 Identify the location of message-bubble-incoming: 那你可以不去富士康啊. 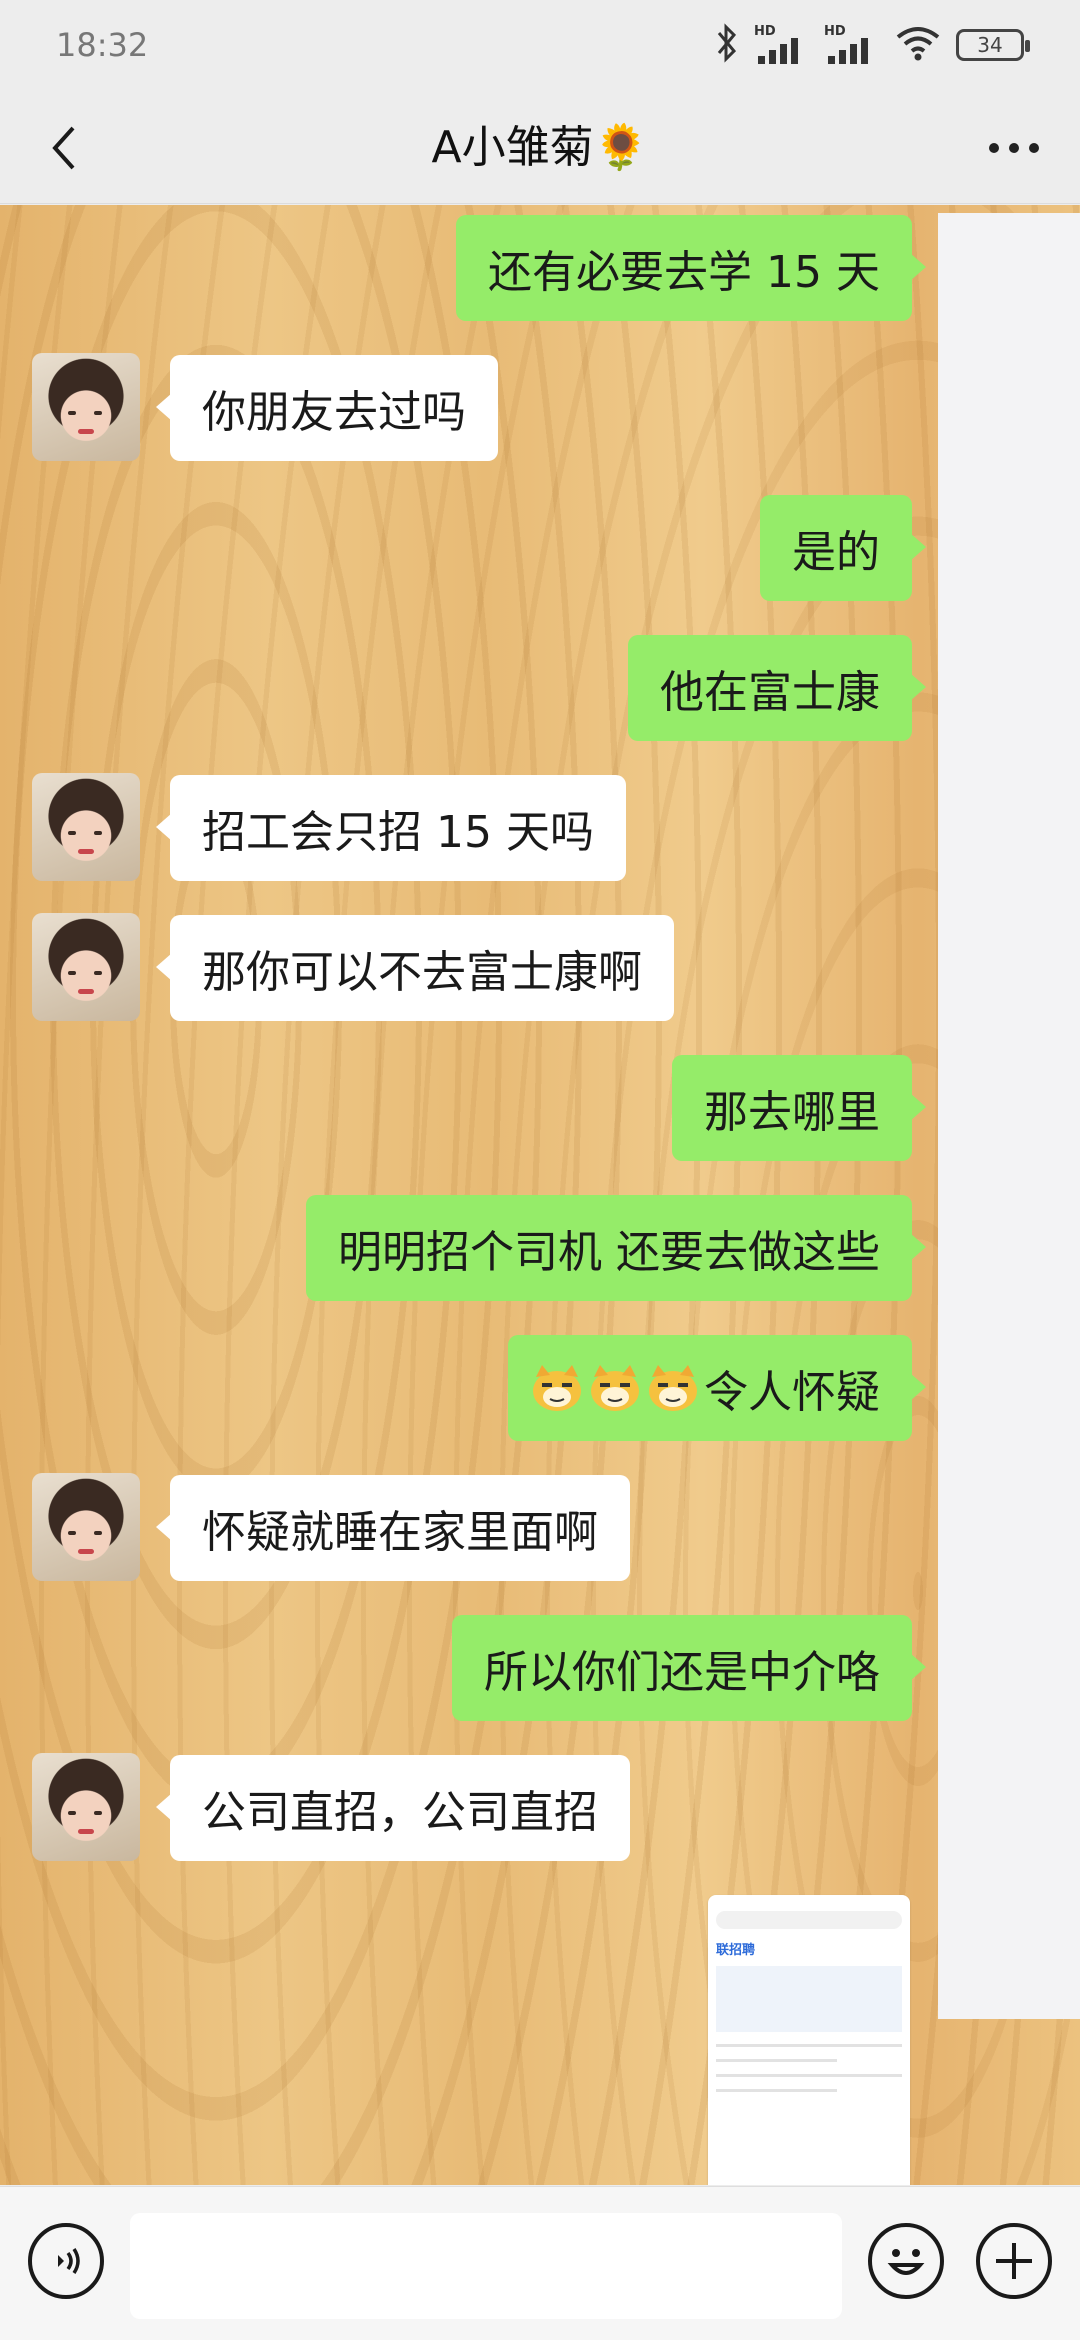
(415, 968).